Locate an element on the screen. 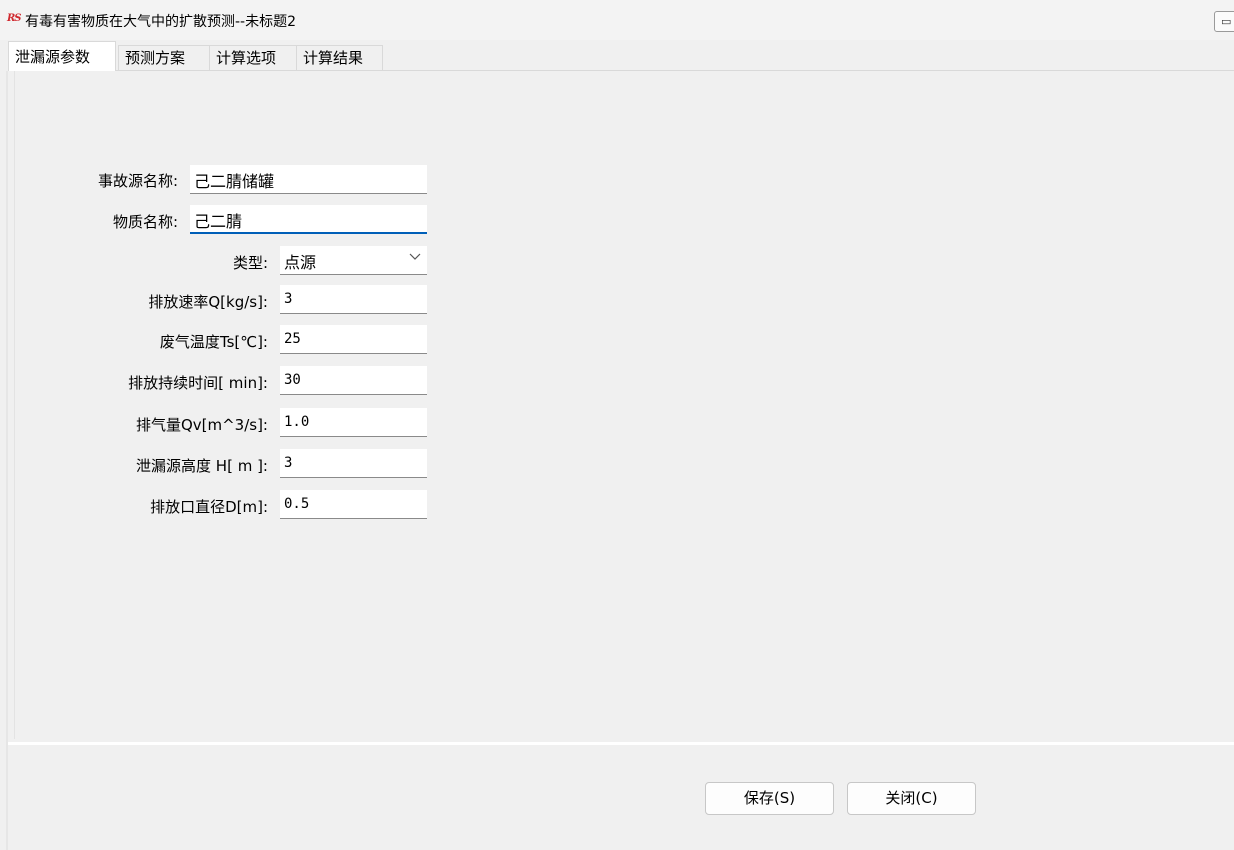  panel-divider is located at coordinates (621, 743).